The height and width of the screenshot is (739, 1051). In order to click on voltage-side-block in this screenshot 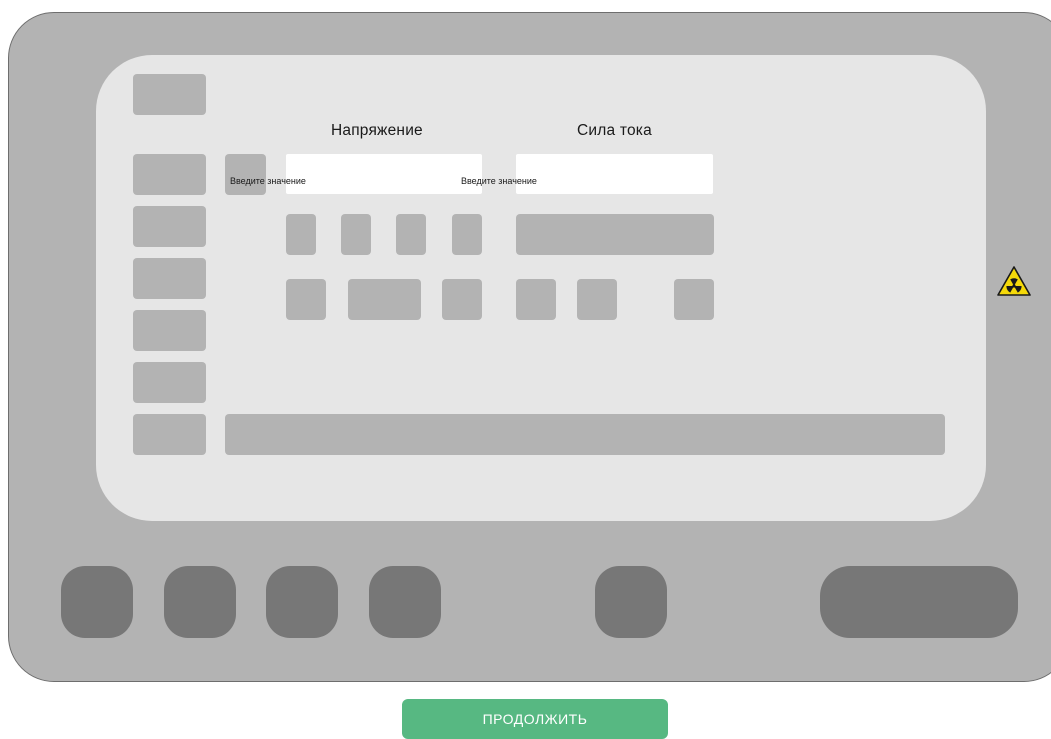, I will do `click(245, 174)`.